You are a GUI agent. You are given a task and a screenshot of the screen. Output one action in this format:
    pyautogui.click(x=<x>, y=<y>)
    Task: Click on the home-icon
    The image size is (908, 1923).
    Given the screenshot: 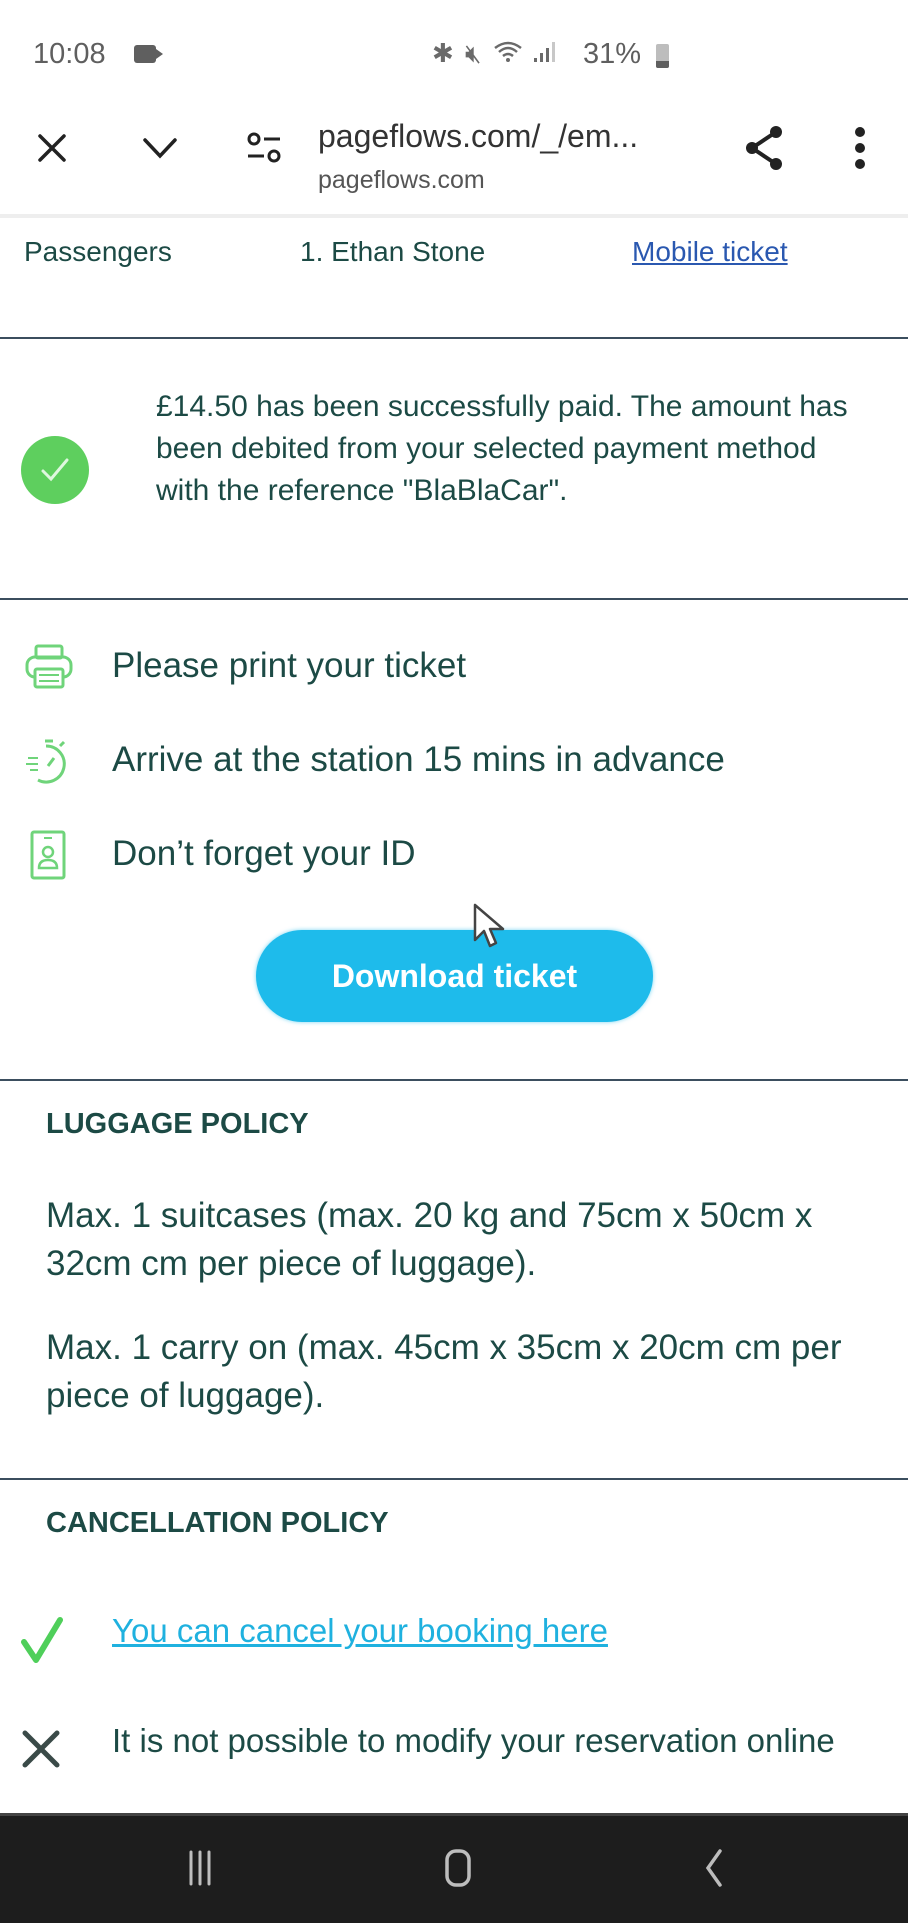 What is the action you would take?
    pyautogui.click(x=458, y=1868)
    